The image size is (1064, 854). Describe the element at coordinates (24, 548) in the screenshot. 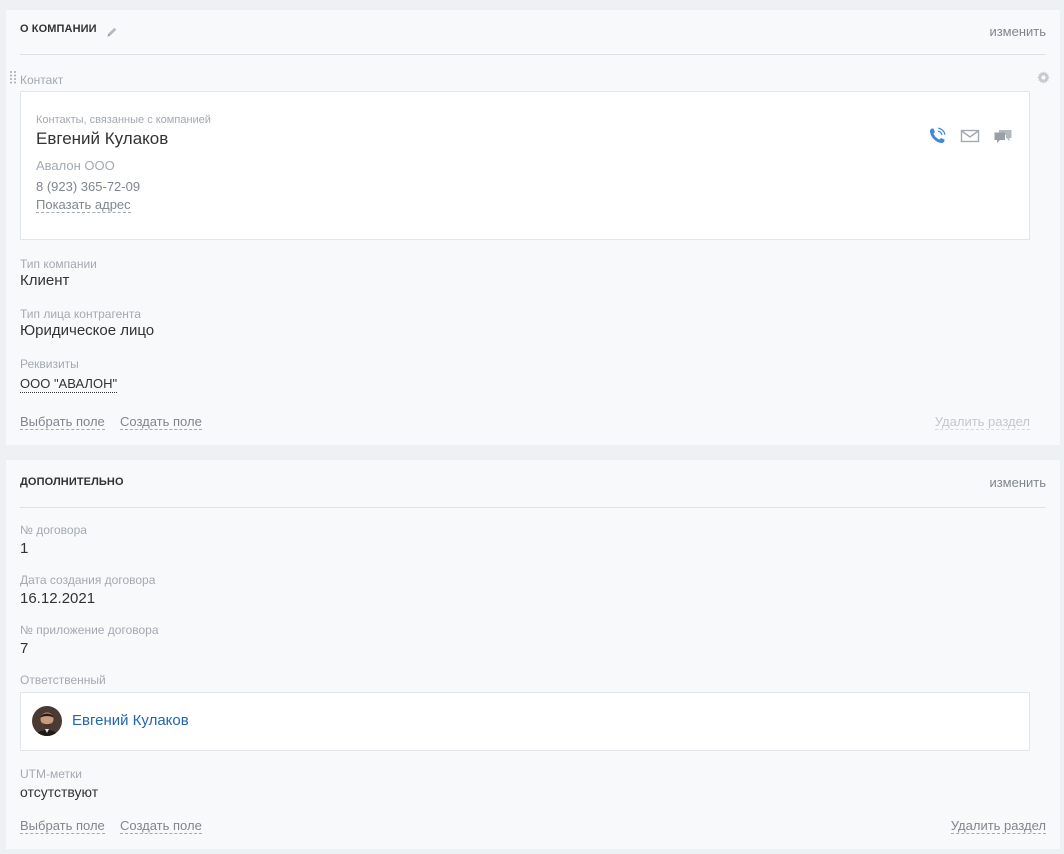

I see `contract-number-value: 1` at that location.